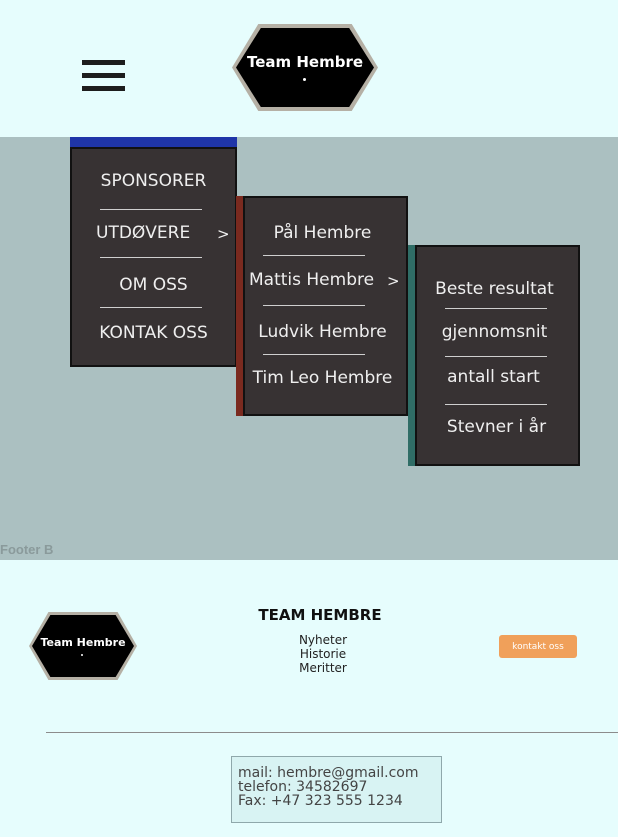 The image size is (618, 837). I want to click on footer-logo-text: Team Hembre, so click(83, 642).